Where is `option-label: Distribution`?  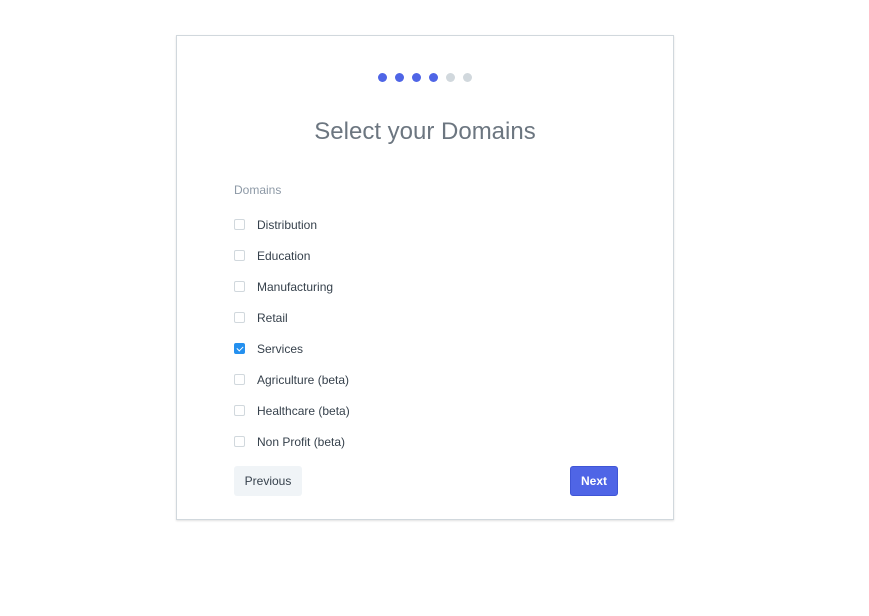 option-label: Distribution is located at coordinates (287, 224).